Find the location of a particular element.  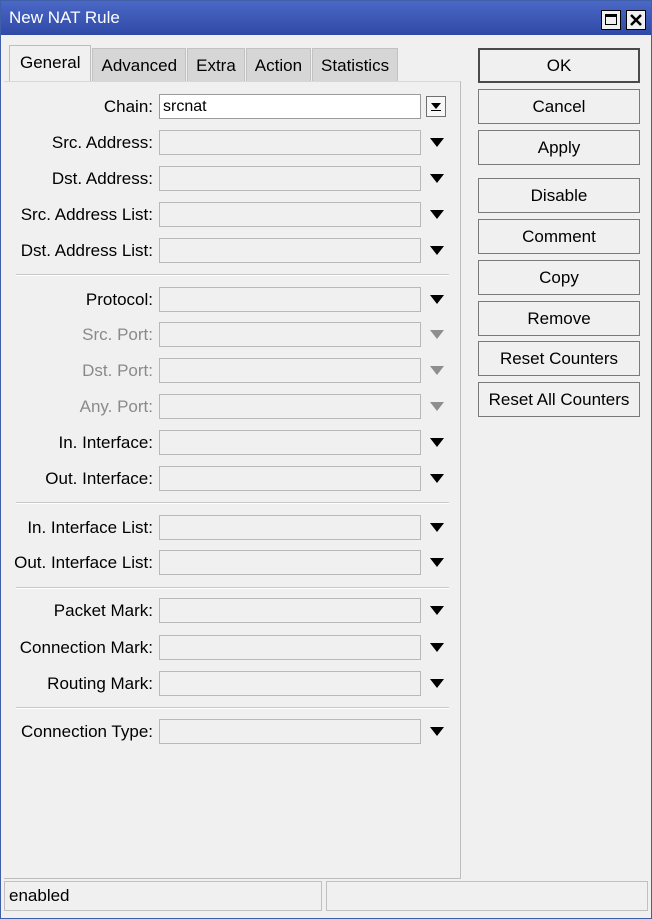

tab-strip: General Advanced Extra Action Statistics is located at coordinates (204, 63).